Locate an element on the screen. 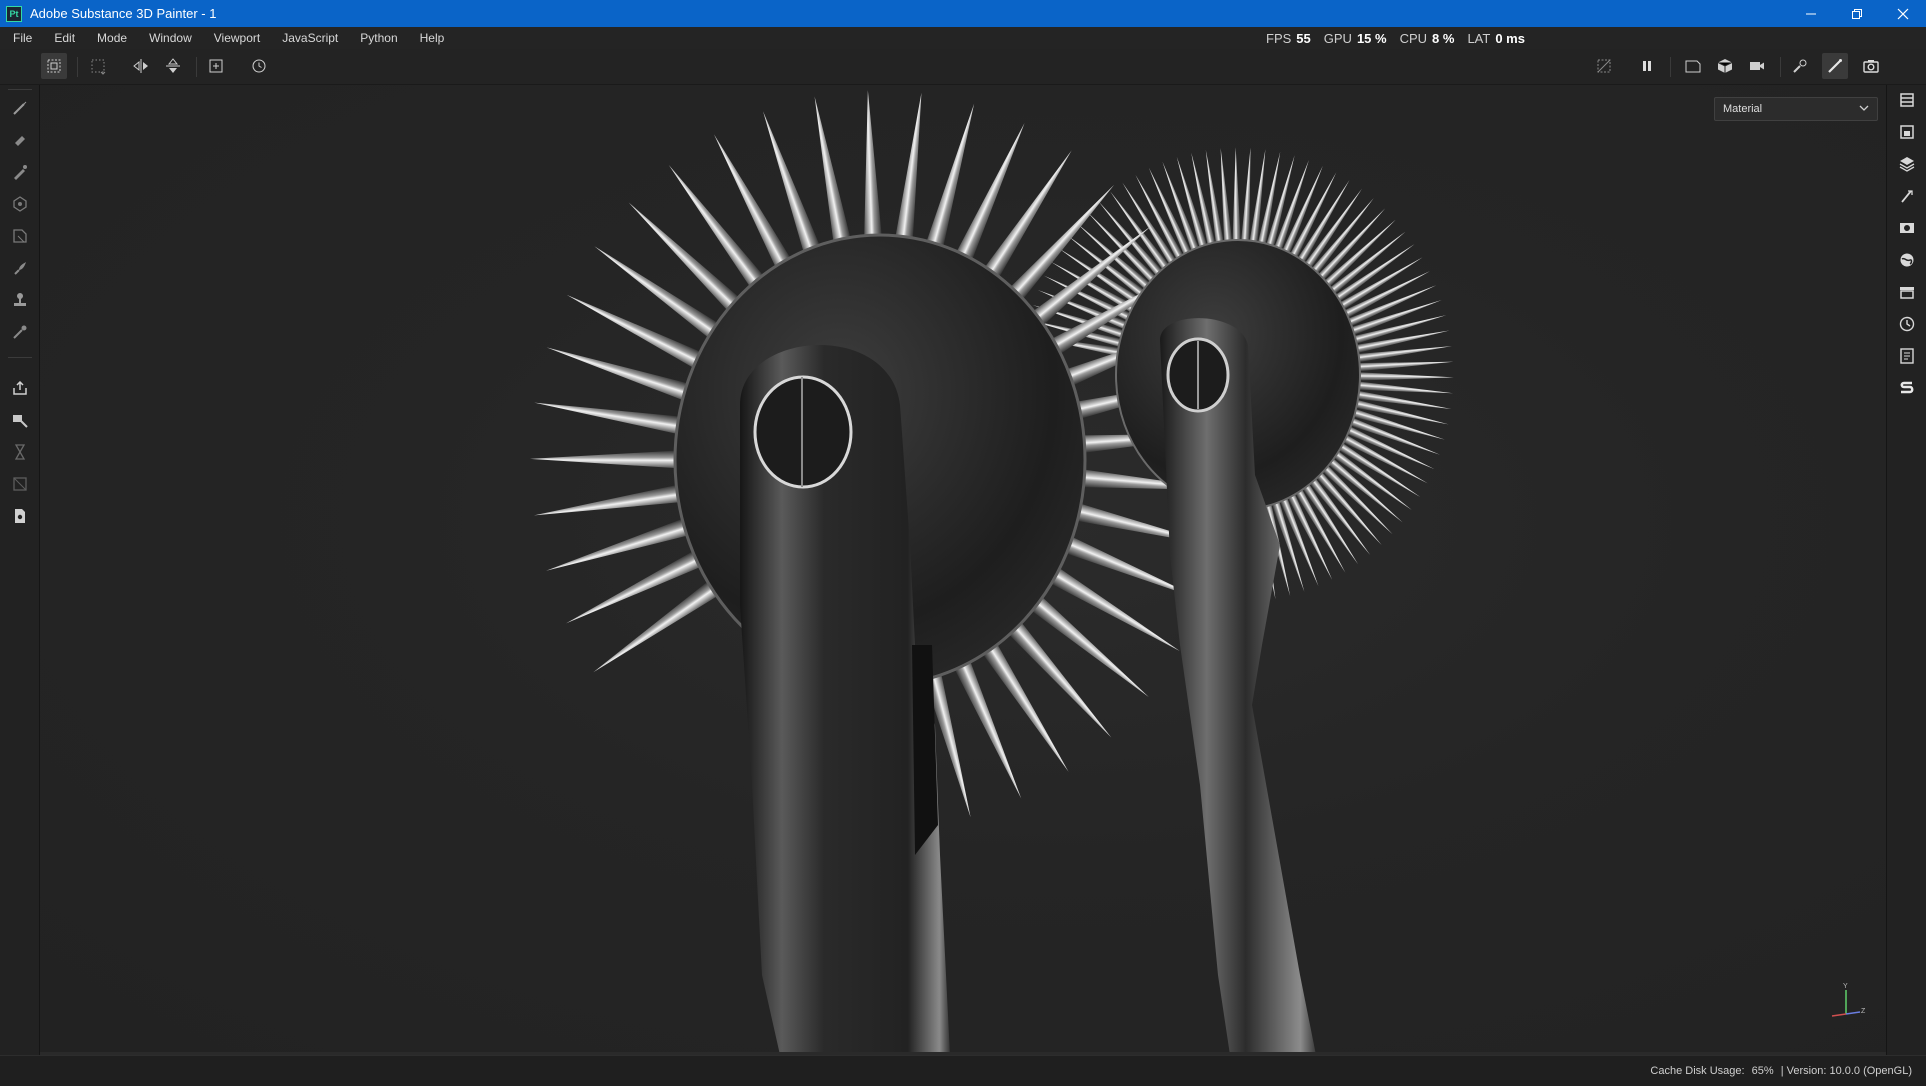 This screenshot has width=1926, height=1086. brush-settings-button is located at coordinates (1800, 66).